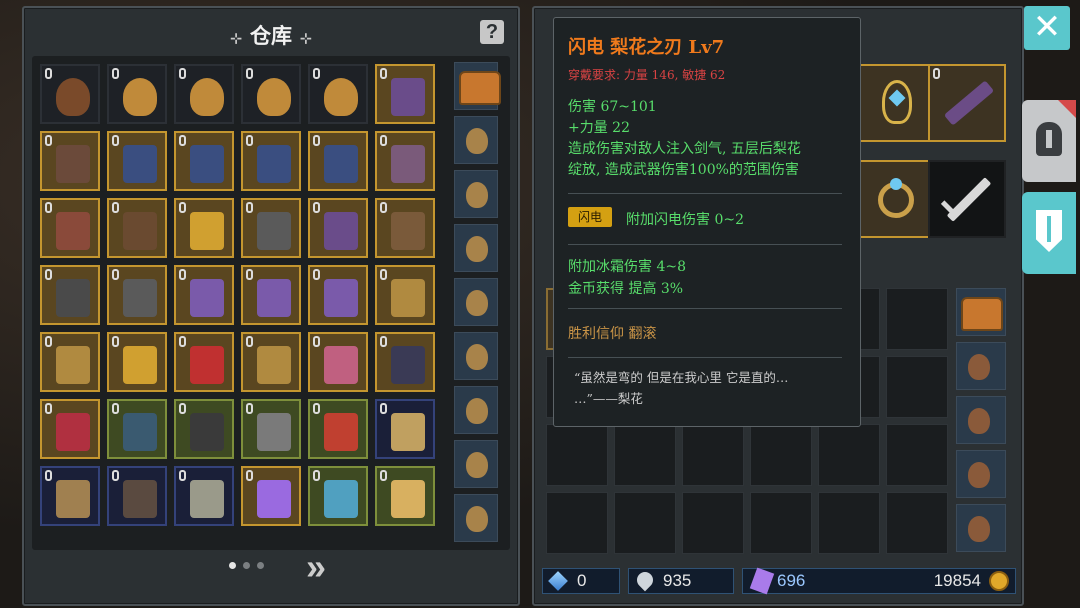  What do you see at coordinates (1047, 28) in the screenshot?
I see `close-button: ✕` at bounding box center [1047, 28].